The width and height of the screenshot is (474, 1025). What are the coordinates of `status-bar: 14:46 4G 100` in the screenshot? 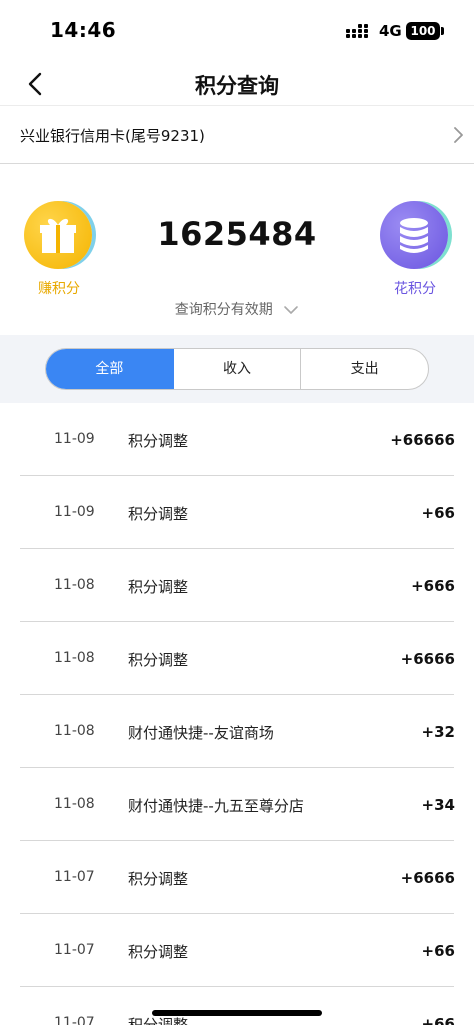 It's located at (237, 31).